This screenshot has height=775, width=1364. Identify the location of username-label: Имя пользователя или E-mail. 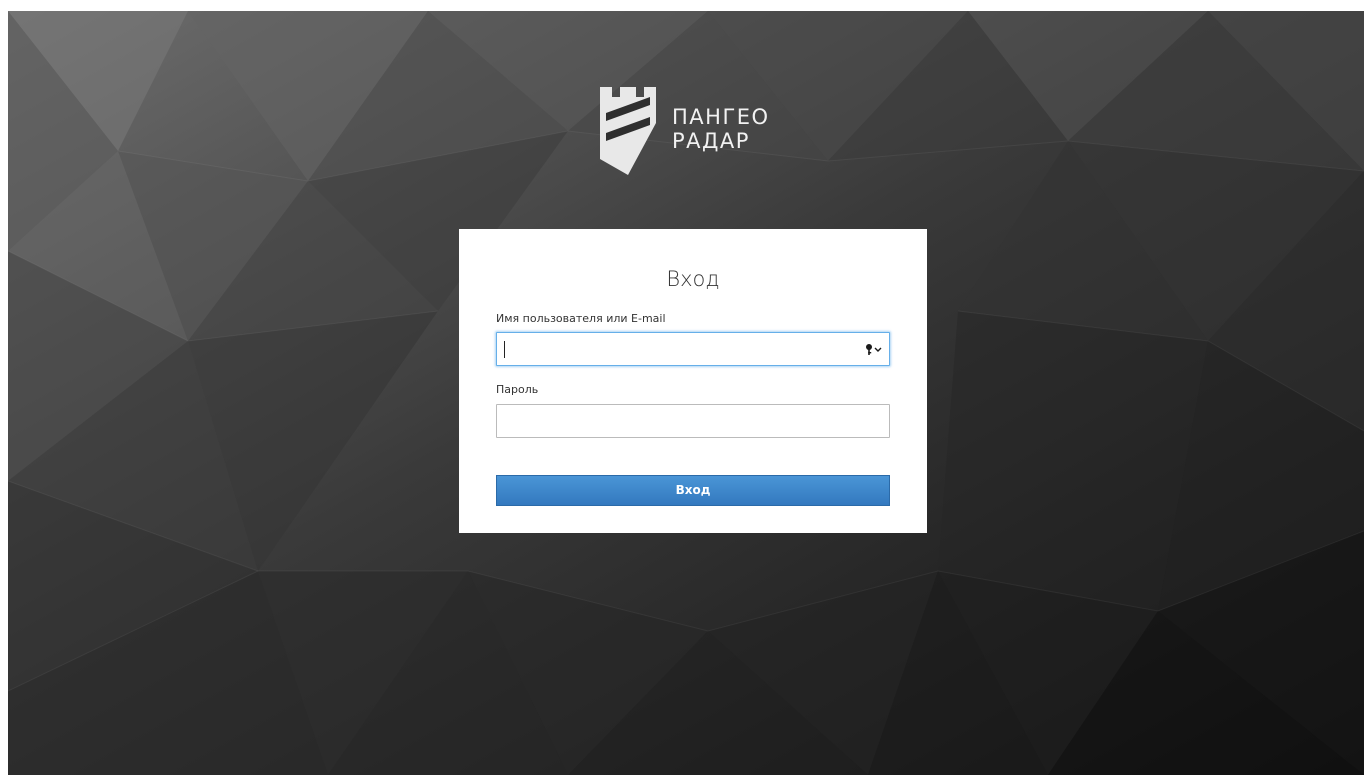
(581, 318).